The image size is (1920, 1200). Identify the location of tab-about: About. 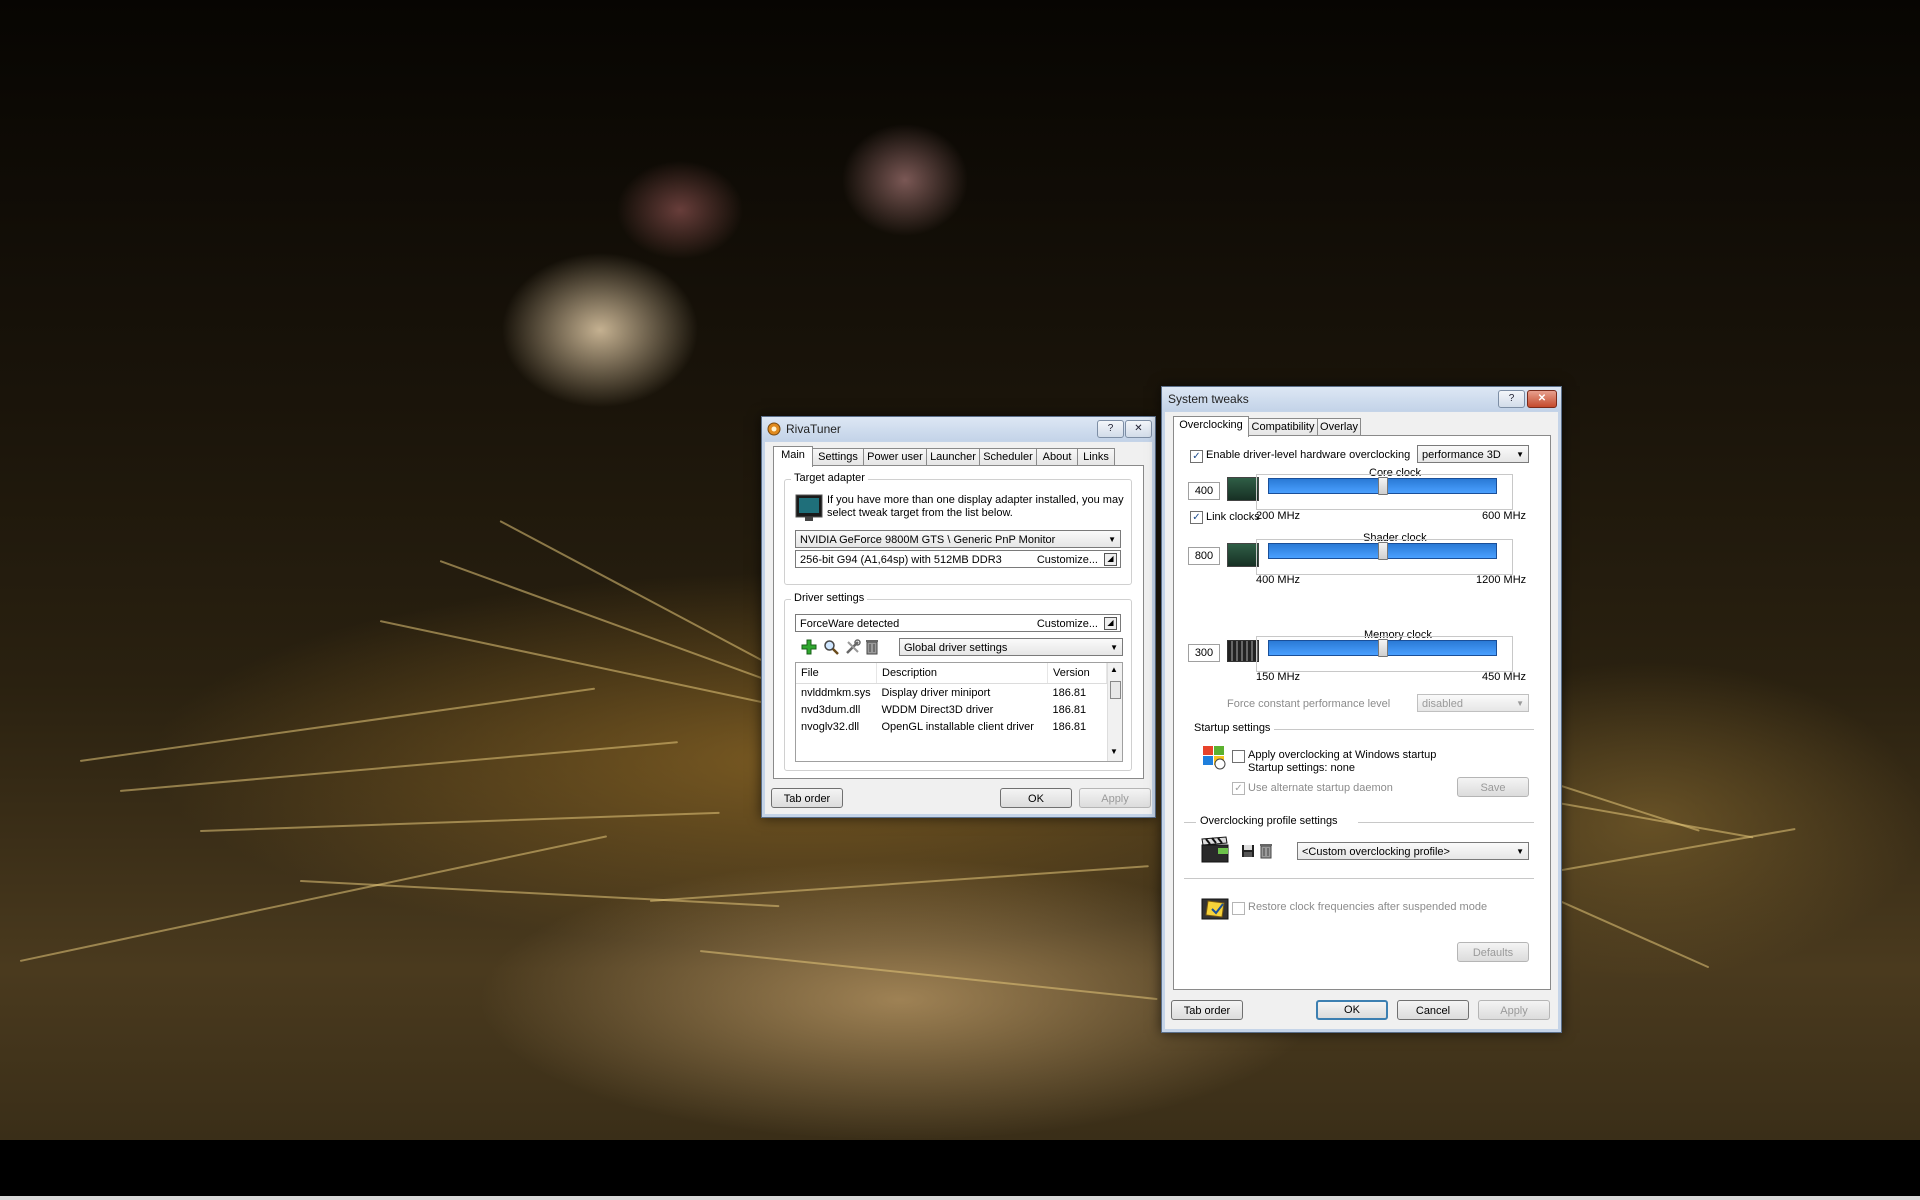
(1057, 457).